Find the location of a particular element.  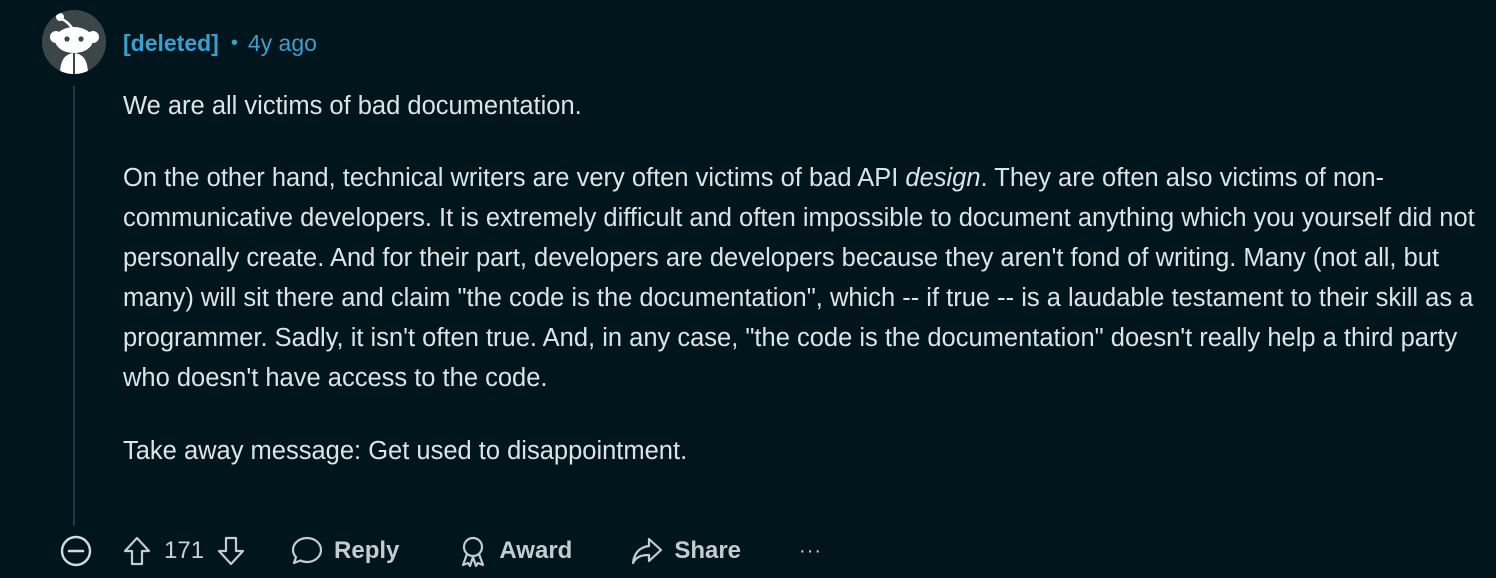

minus-circle-icon is located at coordinates (76, 551).